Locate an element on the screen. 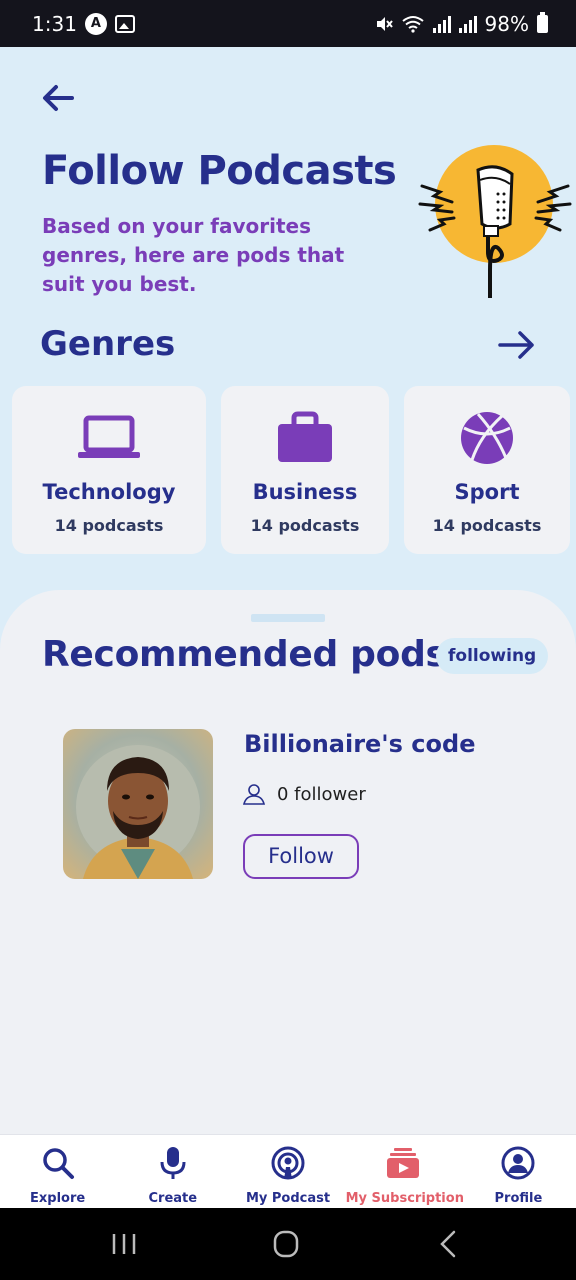  genre-card-technology: Technology 14 podcasts is located at coordinates (109, 470).